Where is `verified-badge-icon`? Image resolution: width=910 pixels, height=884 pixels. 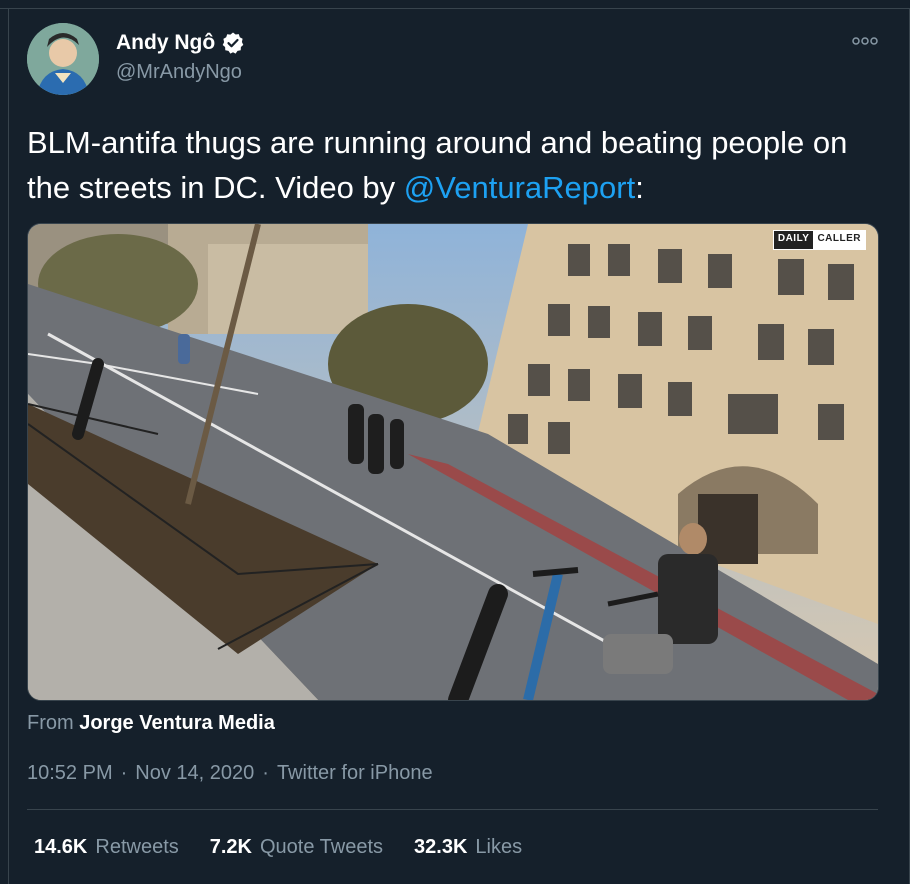 verified-badge-icon is located at coordinates (233, 43).